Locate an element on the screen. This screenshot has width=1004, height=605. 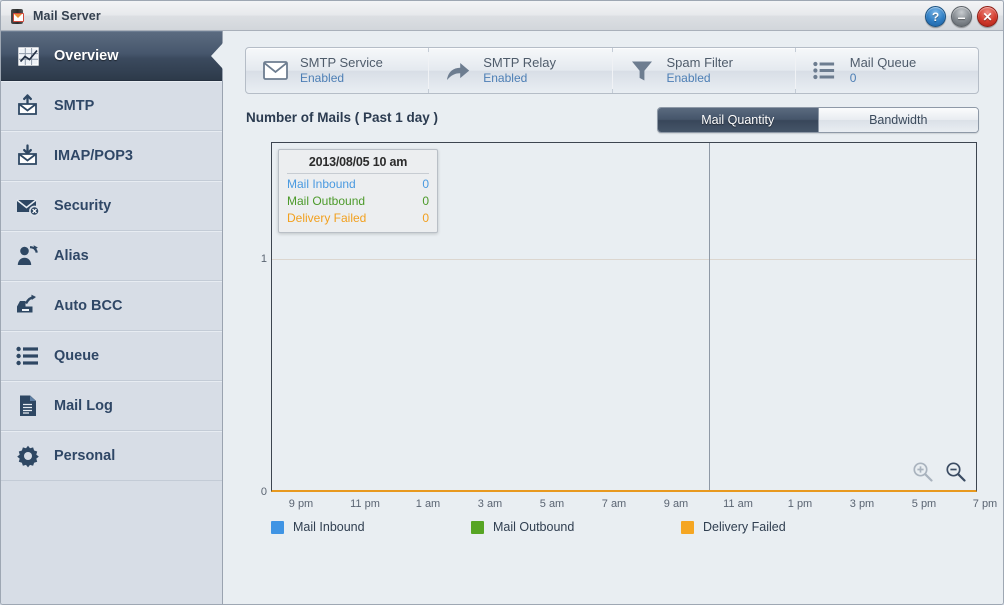
x-tick-label: 9 pm is located at coordinates (301, 504).